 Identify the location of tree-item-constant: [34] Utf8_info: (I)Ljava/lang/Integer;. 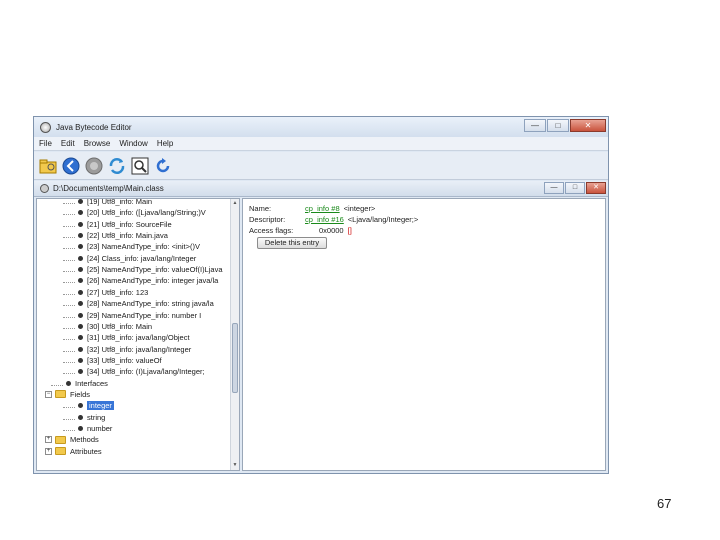
(134, 371).